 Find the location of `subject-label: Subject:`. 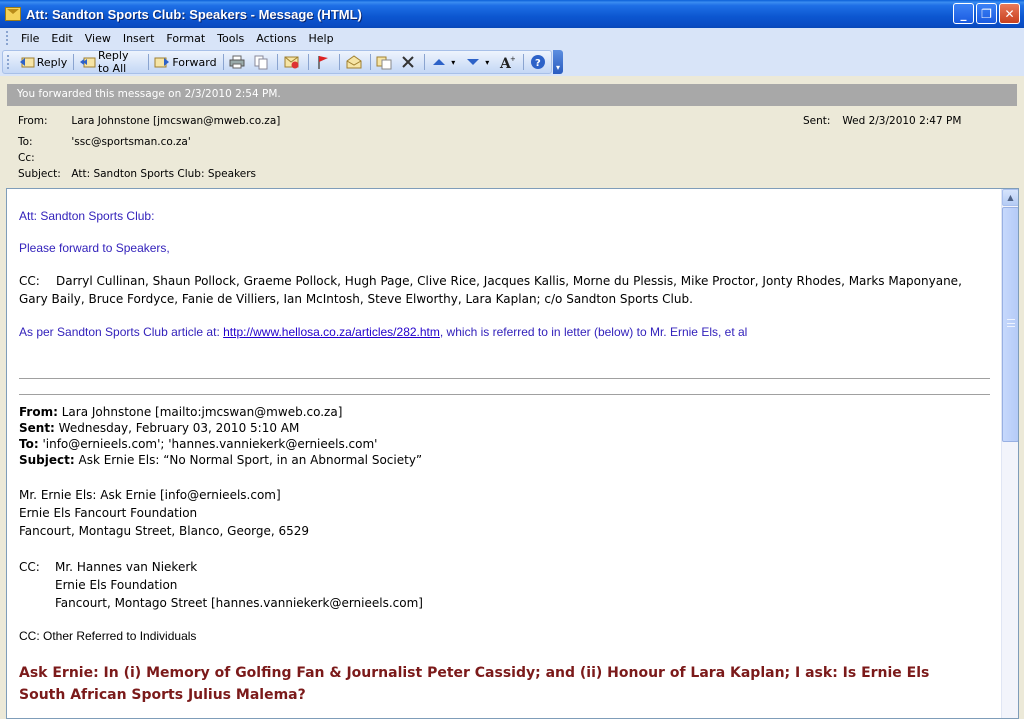

subject-label: Subject: is located at coordinates (39, 174).